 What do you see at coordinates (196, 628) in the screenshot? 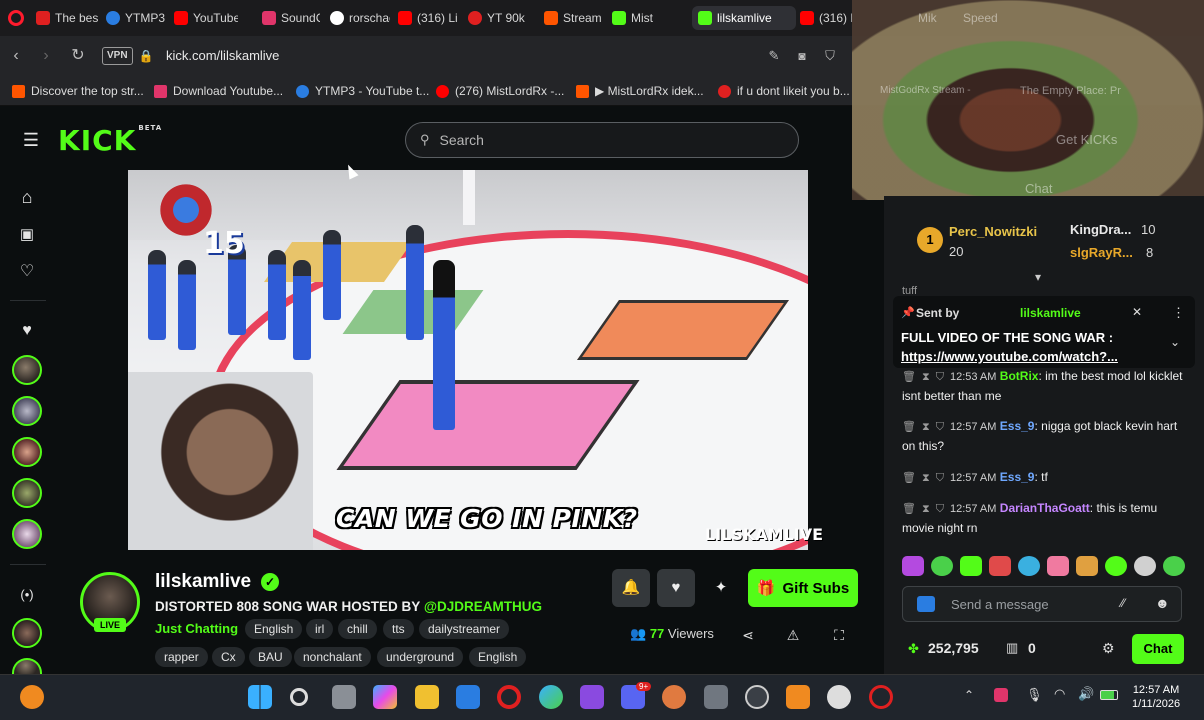
I see `stream-category: Just Chatting` at bounding box center [196, 628].